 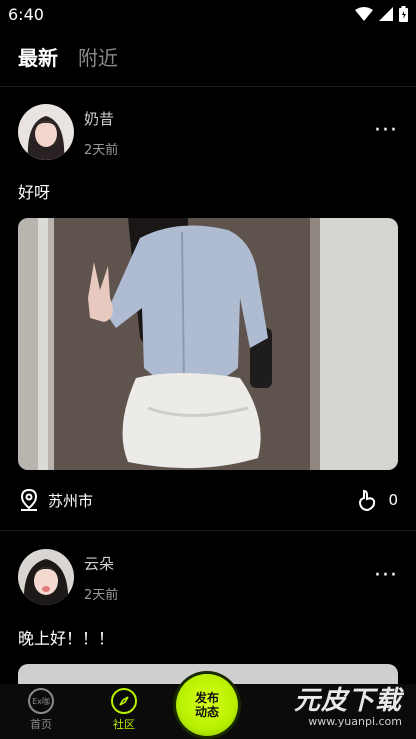 I want to click on publish-button-label: 发布动态, so click(x=206, y=705).